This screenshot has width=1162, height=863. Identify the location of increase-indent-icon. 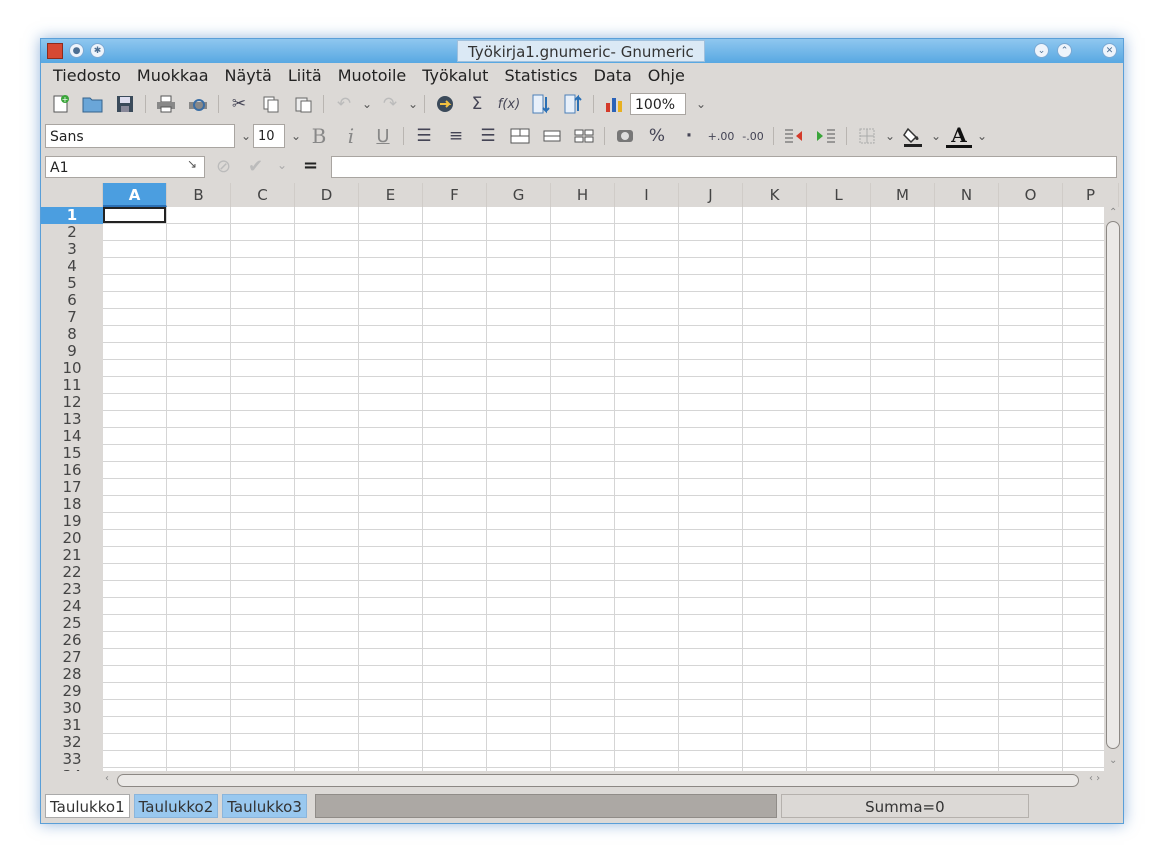
(826, 136).